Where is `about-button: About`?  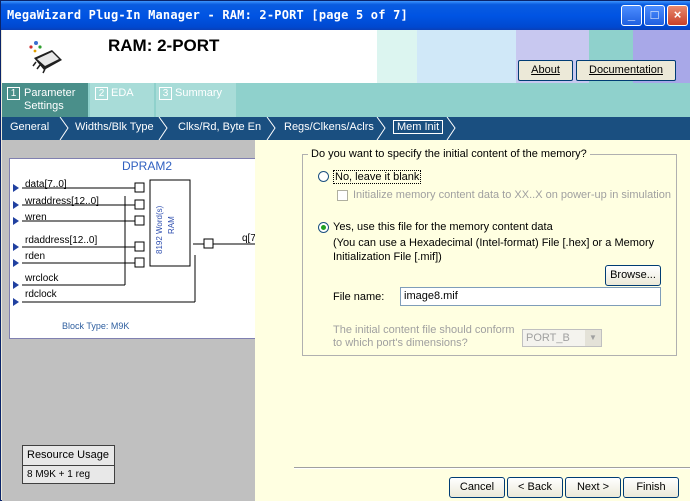
about-button: About is located at coordinates (545, 70).